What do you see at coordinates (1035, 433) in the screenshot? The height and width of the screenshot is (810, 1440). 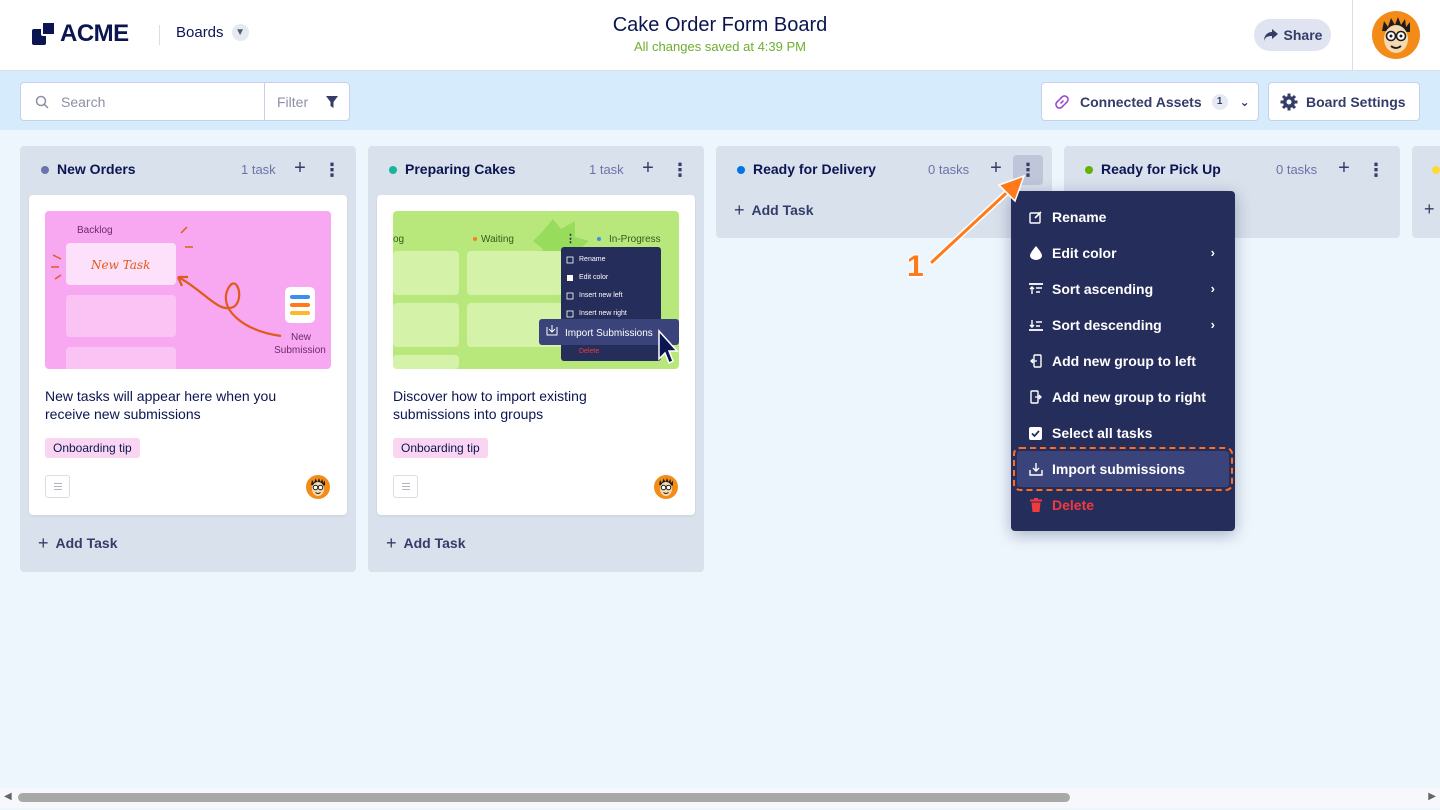 I see `checkbox-icon` at bounding box center [1035, 433].